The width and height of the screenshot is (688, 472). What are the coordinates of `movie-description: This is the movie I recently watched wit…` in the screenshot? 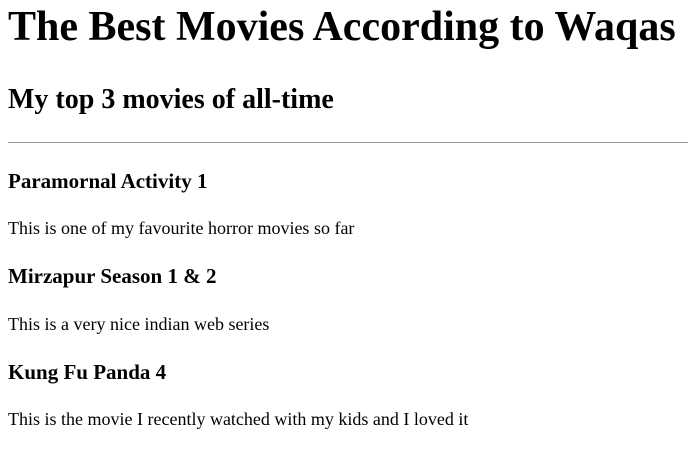 It's located at (238, 419).